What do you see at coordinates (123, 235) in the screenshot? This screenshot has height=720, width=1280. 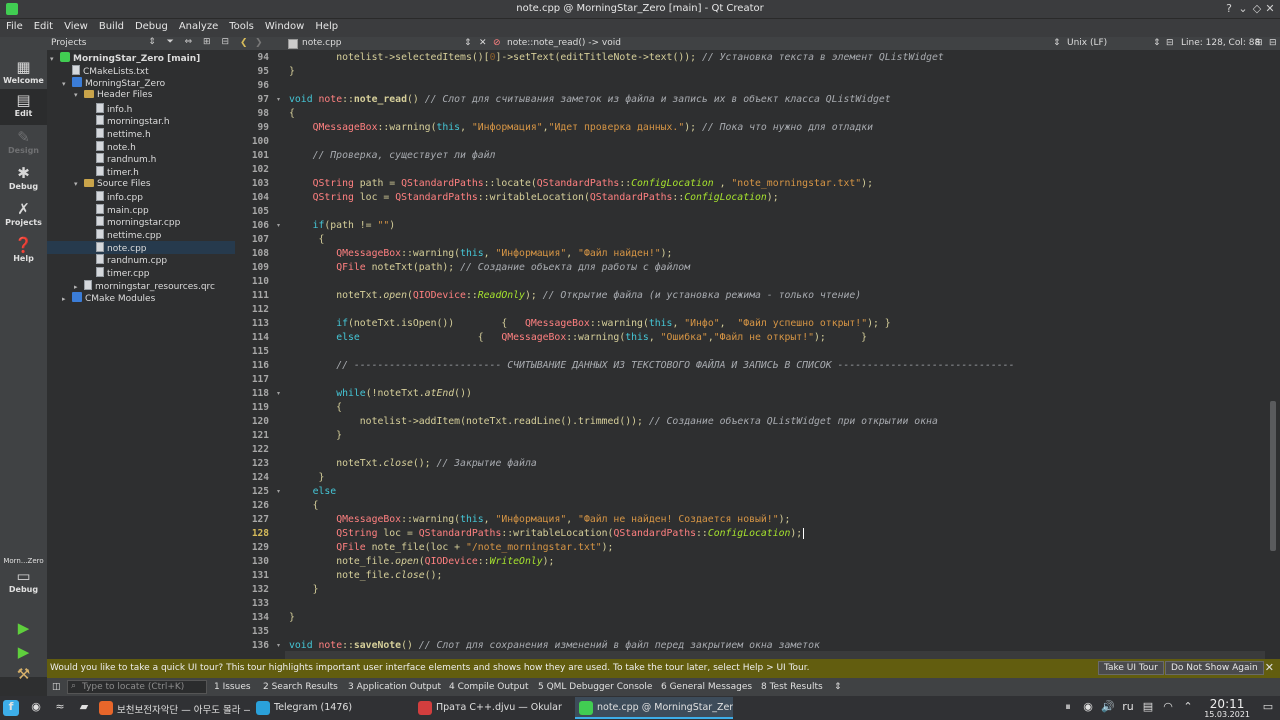 I see `tree-item: nettime.cpp` at bounding box center [123, 235].